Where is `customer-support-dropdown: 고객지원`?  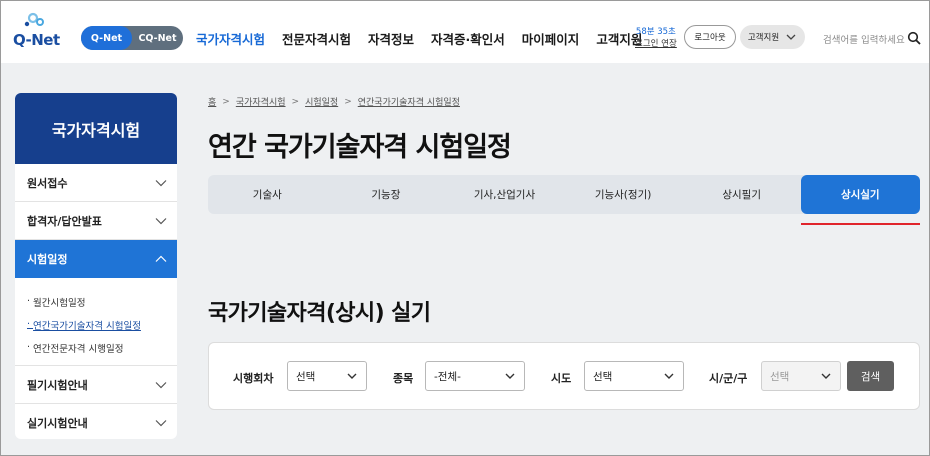
customer-support-dropdown: 고객지원 is located at coordinates (772, 37).